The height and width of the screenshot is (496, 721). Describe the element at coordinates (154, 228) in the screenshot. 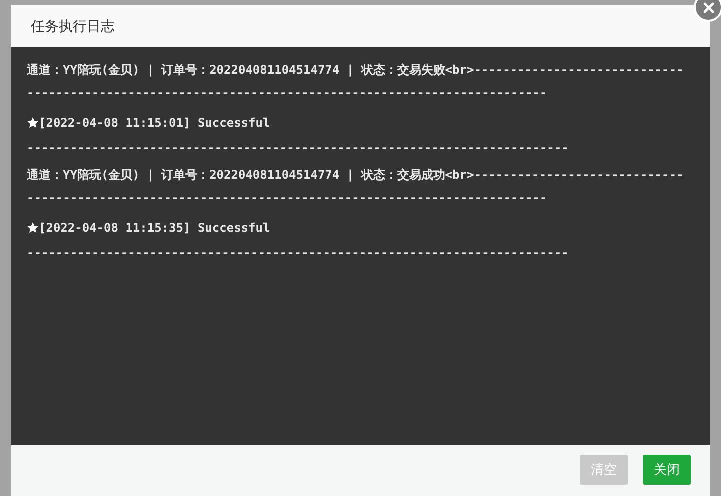

I see `log-line: [2022-04-08 11:15:35] Successful` at that location.